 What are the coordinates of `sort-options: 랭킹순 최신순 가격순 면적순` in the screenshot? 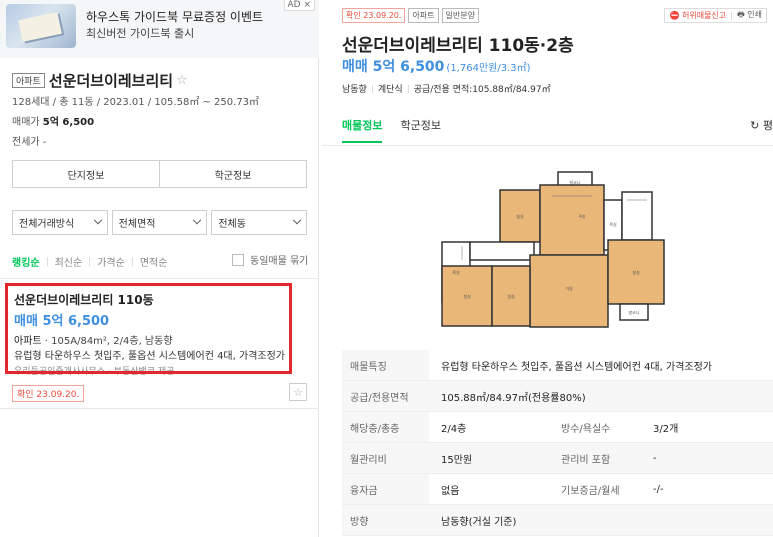 It's located at (89, 261).